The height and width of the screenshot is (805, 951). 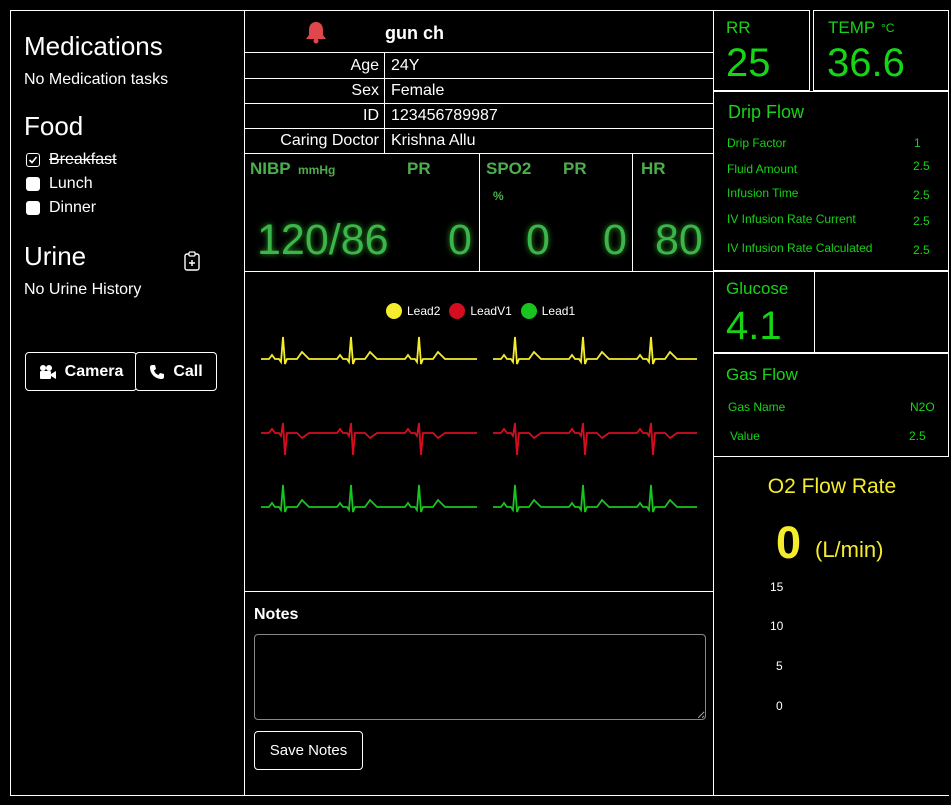 I want to click on food-item-lunch: Lunch, so click(x=59, y=184).